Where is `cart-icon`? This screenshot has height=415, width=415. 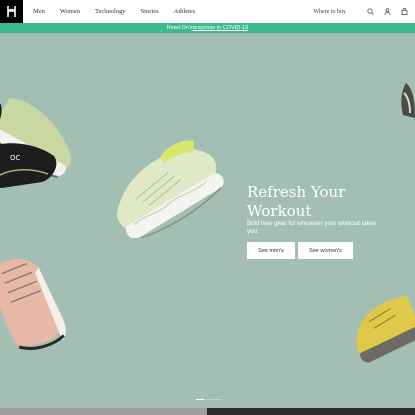
cart-icon is located at coordinates (404, 11).